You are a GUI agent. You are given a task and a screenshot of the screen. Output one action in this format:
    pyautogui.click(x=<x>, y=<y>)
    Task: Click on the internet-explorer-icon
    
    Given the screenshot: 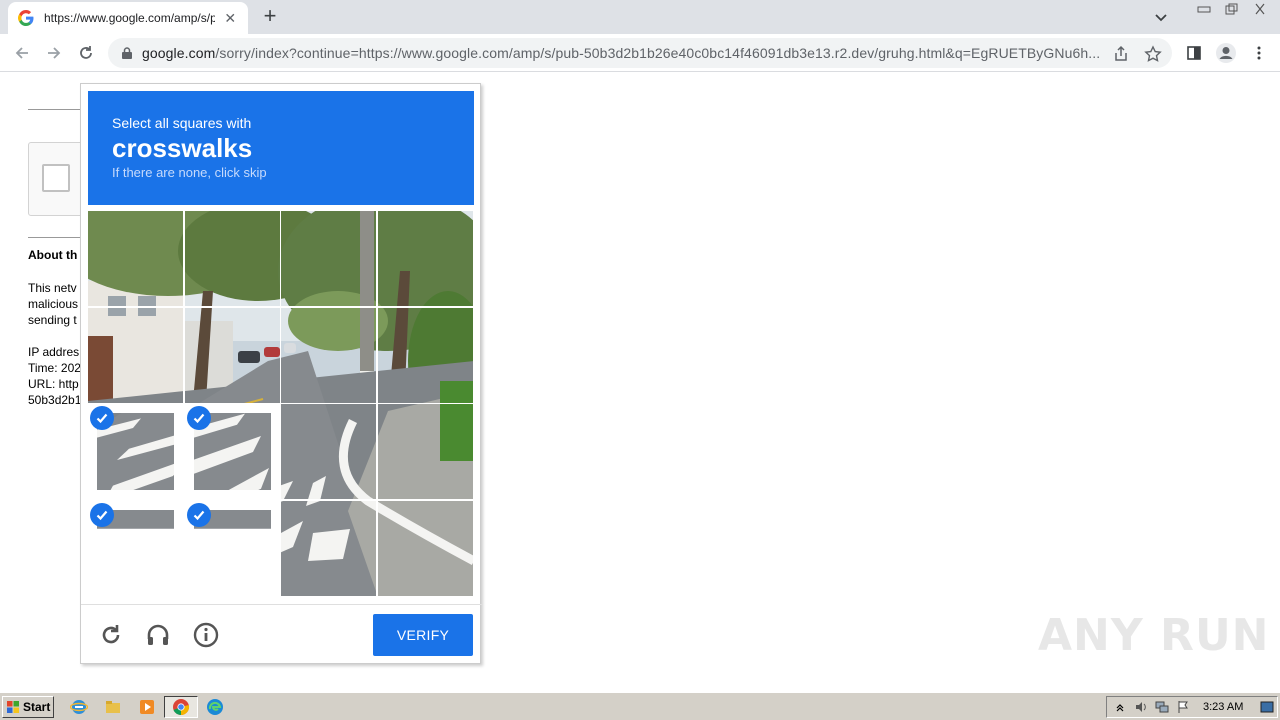 What is the action you would take?
    pyautogui.click(x=79, y=707)
    